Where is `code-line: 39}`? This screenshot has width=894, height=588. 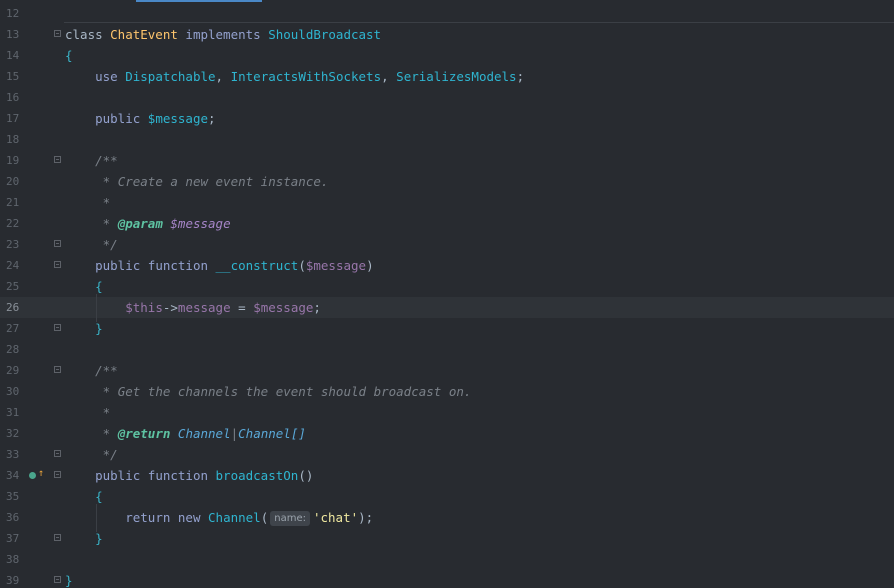
code-line: 39} is located at coordinates (447, 579).